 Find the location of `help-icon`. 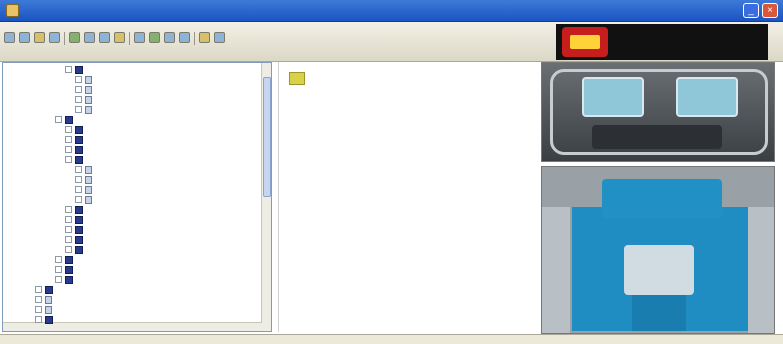

help-icon is located at coordinates (219, 37).